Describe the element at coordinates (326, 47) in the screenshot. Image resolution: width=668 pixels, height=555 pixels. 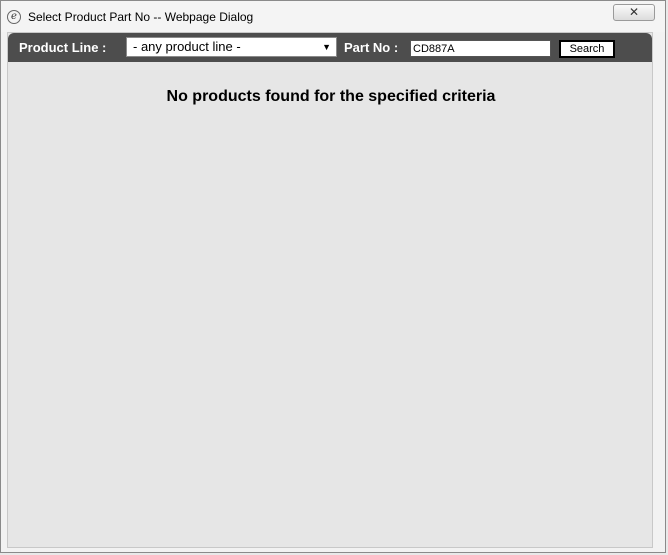
I see `dropdown-arrow-icon: ▼` at that location.